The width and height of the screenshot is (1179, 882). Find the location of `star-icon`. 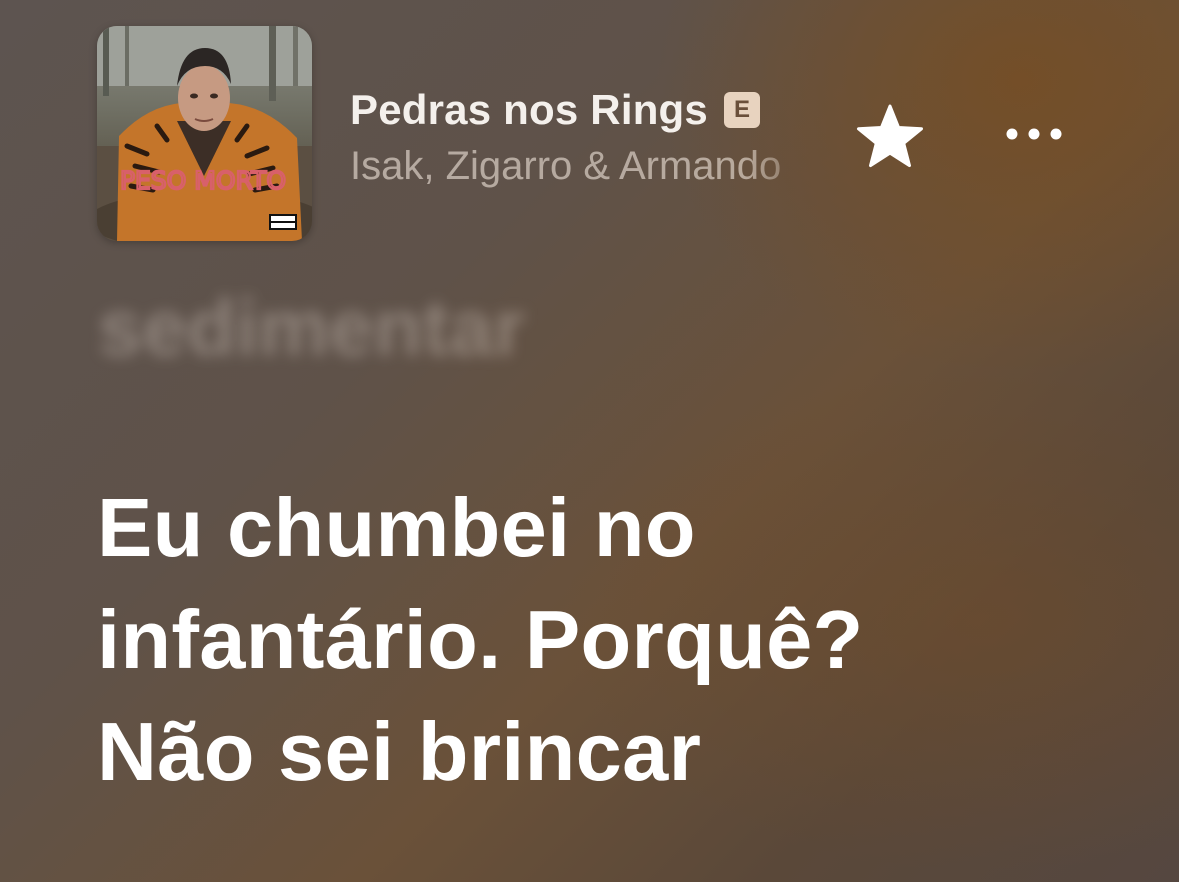

star-icon is located at coordinates (890, 136).